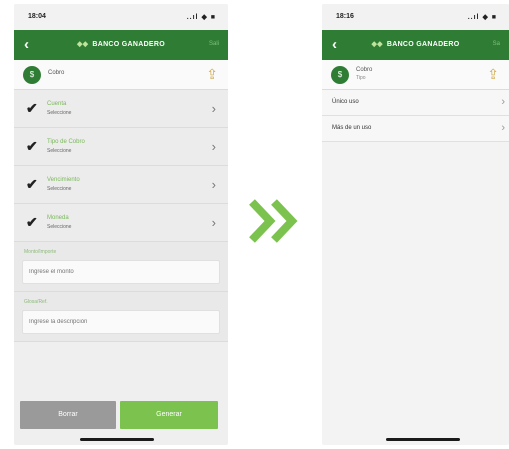 The width and height of the screenshot is (509, 449). Describe the element at coordinates (121, 272) in the screenshot. I see `amount-input` at that location.